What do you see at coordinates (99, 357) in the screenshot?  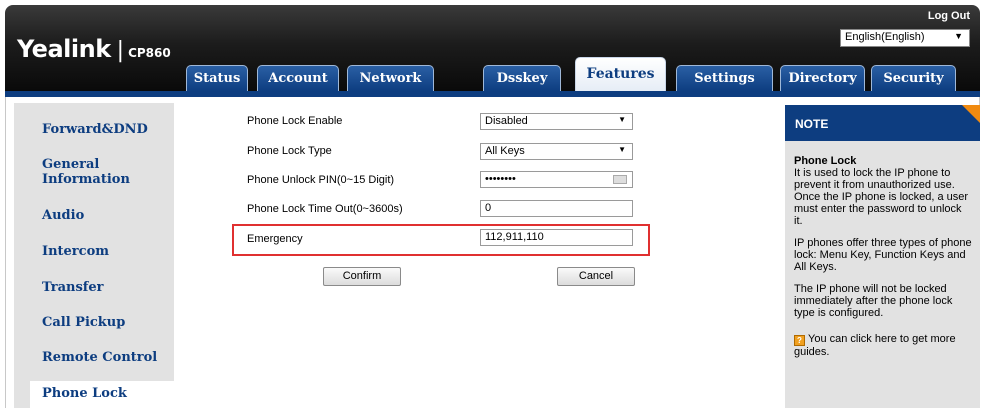 I see `sidebar-item-remote-control: Remote Control` at bounding box center [99, 357].